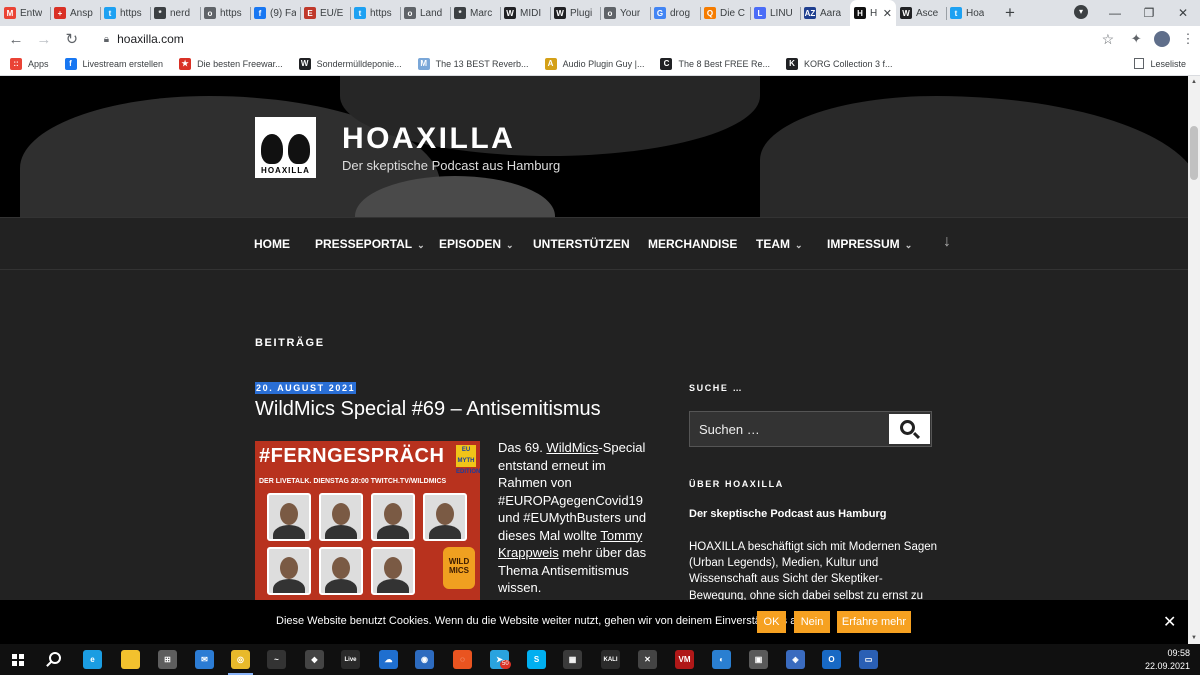  I want to click on outlook-icon: O, so click(831, 659).